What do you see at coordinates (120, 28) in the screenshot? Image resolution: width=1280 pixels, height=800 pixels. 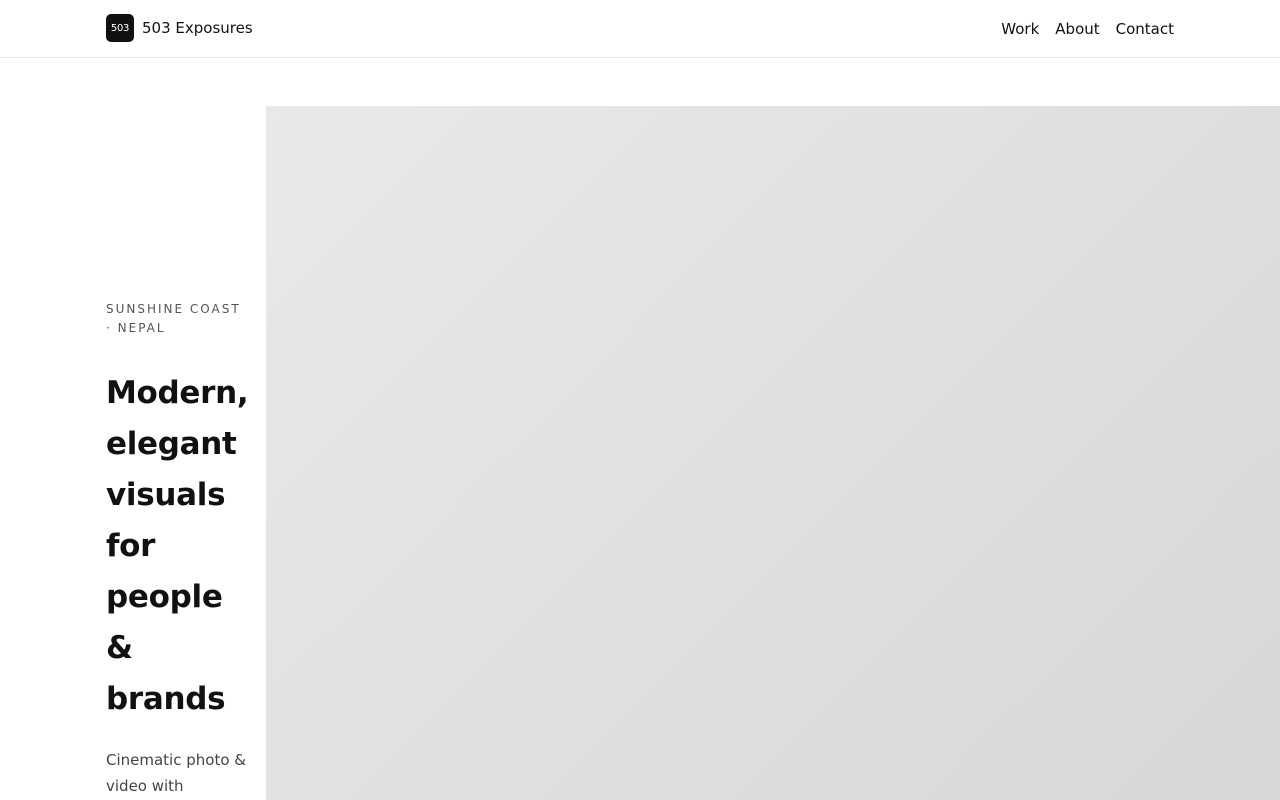 I see `brand-logo: 503` at bounding box center [120, 28].